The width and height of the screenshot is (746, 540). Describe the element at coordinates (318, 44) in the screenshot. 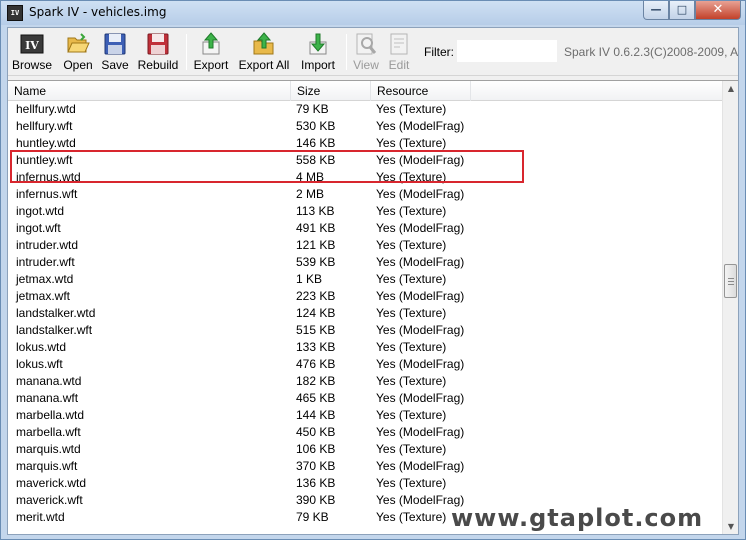

I see `import-arrow-icon` at that location.